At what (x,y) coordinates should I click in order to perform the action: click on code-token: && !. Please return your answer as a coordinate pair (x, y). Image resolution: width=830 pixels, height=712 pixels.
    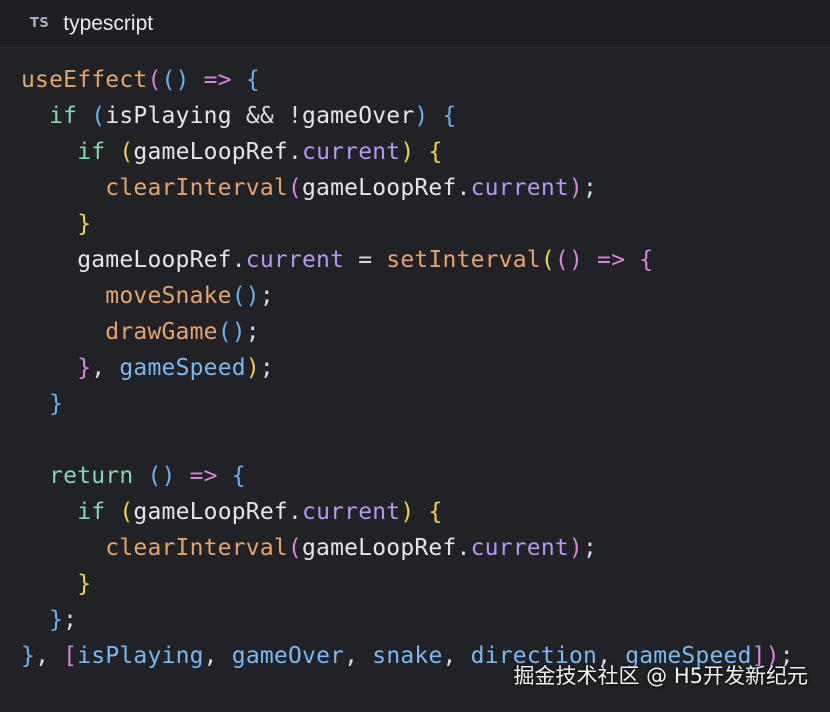
    Looking at the image, I should click on (267, 116).